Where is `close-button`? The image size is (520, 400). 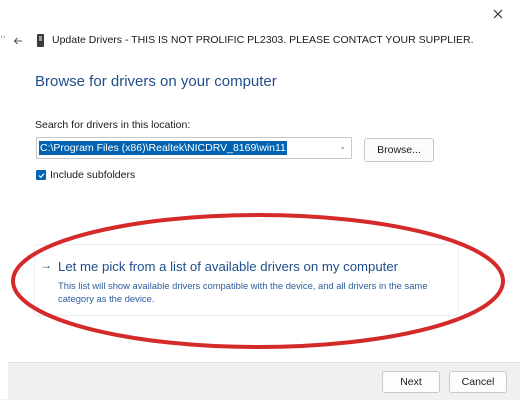 close-button is located at coordinates (498, 14).